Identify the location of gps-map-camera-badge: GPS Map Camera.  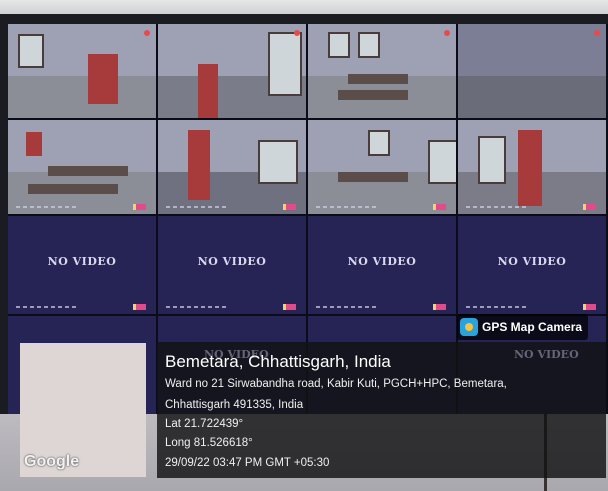
(523, 327).